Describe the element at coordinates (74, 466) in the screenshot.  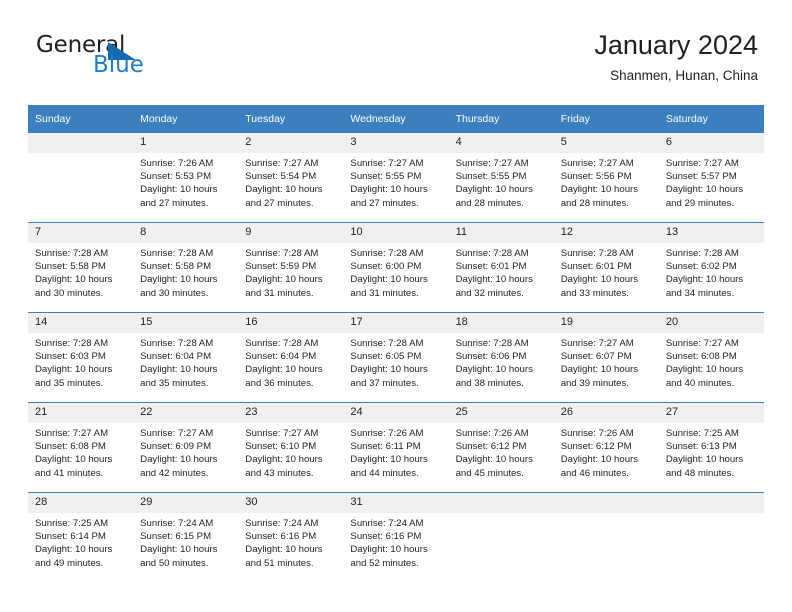
I see `daylight-text: Daylight: 10 hours and 41 minutes.` at that location.